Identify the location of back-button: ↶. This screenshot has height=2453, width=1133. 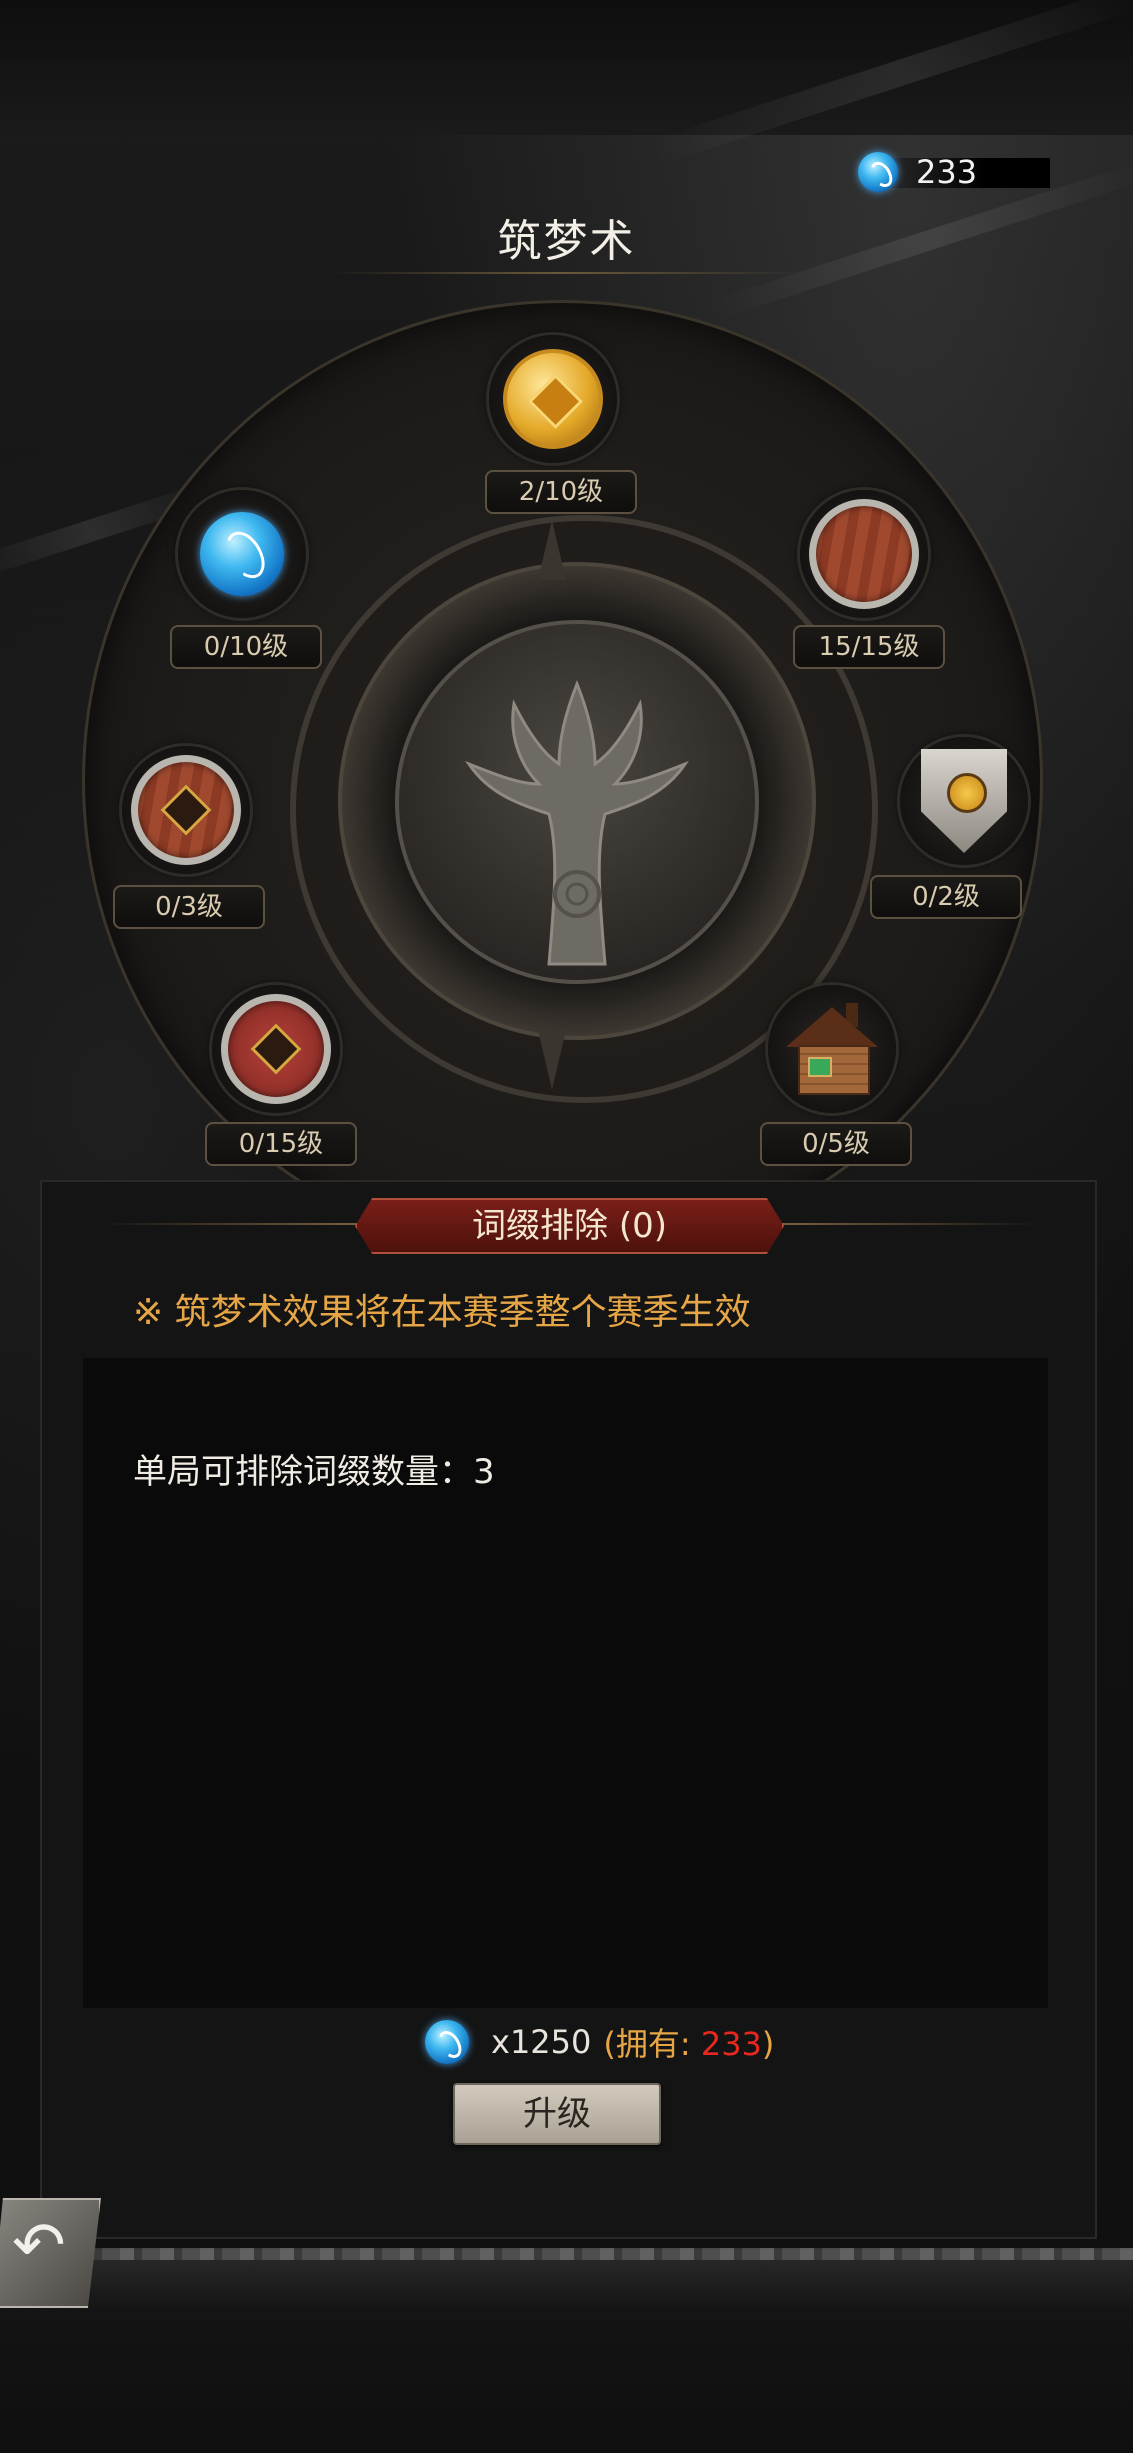
(50, 2253).